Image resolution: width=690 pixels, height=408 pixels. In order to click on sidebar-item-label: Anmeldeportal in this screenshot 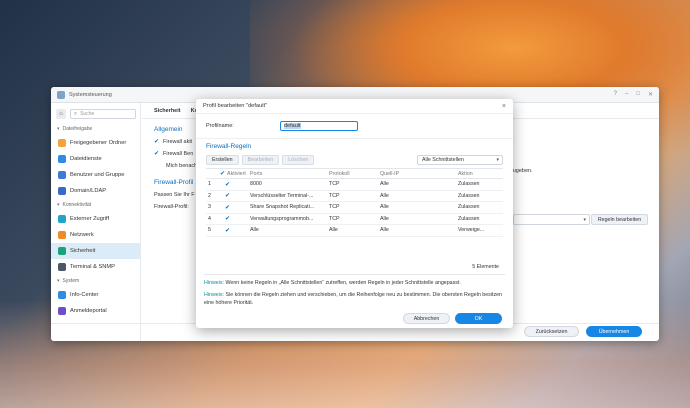, I will do `click(88, 311)`.